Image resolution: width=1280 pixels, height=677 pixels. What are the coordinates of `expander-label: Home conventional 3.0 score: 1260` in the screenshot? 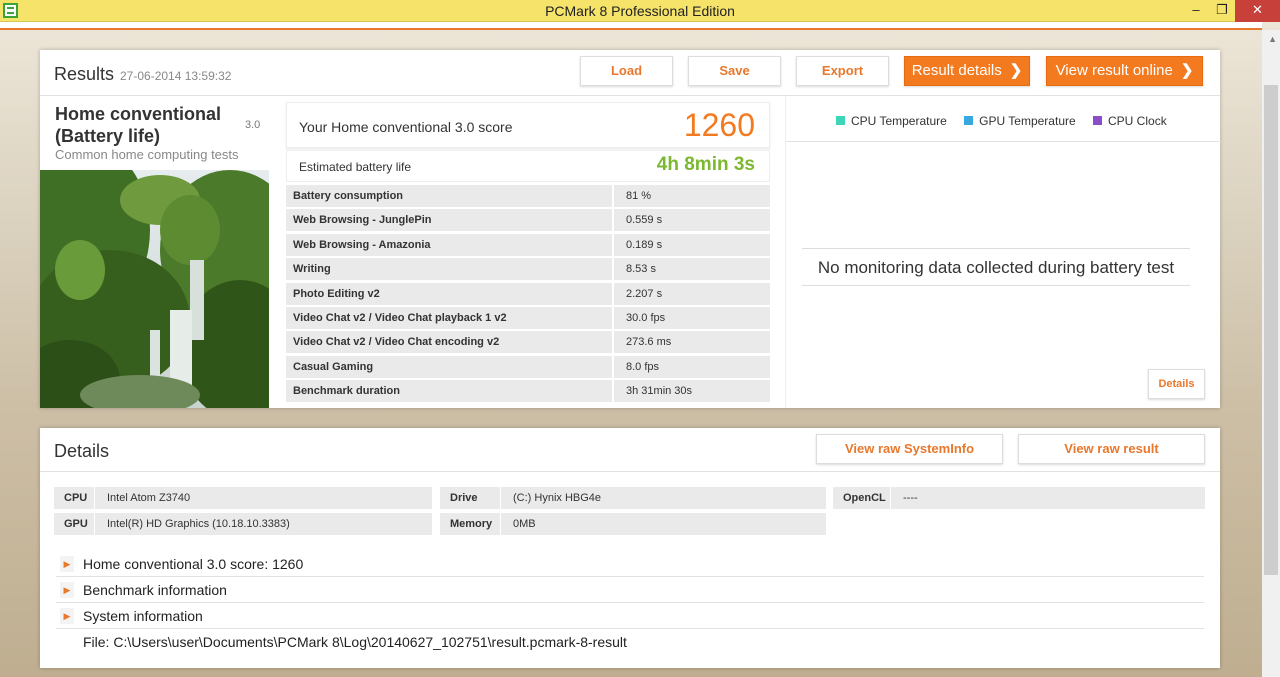 It's located at (193, 564).